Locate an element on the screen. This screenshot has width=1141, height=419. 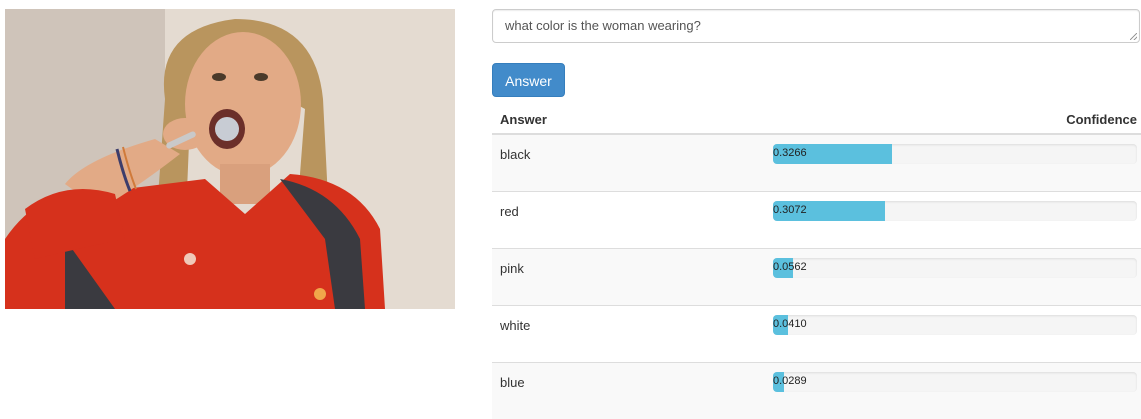
table-row: blue 0.0289 is located at coordinates (816, 390).